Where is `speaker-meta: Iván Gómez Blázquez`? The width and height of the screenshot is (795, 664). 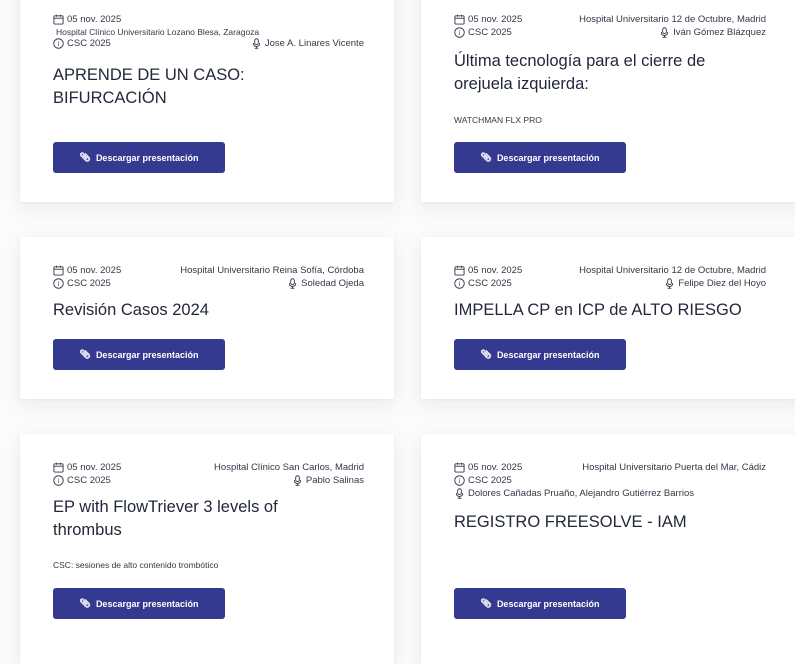 speaker-meta: Iván Gómez Blázquez is located at coordinates (712, 32).